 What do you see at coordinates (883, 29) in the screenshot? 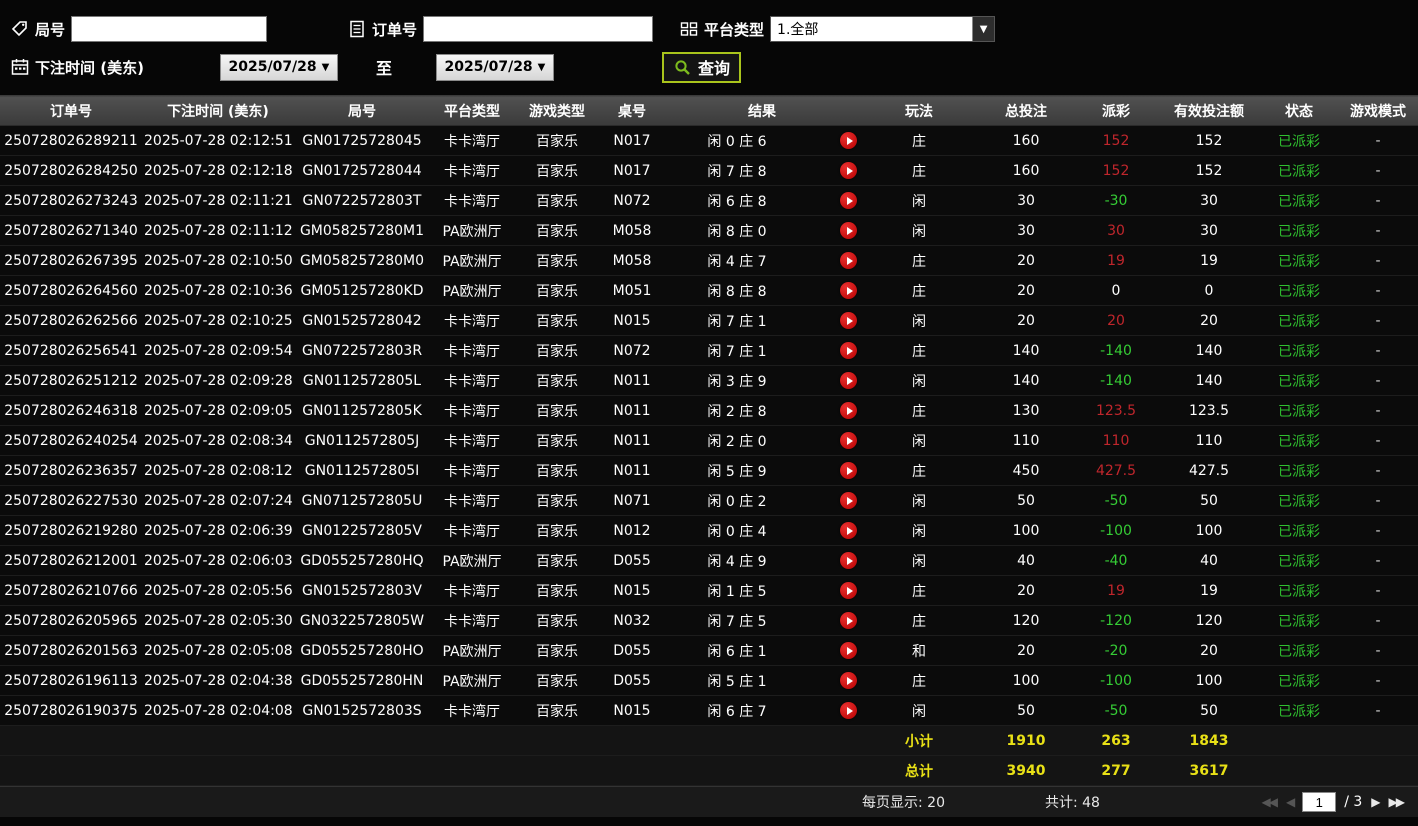
I see `platform-type-select: 1.全部 ▼` at bounding box center [883, 29].